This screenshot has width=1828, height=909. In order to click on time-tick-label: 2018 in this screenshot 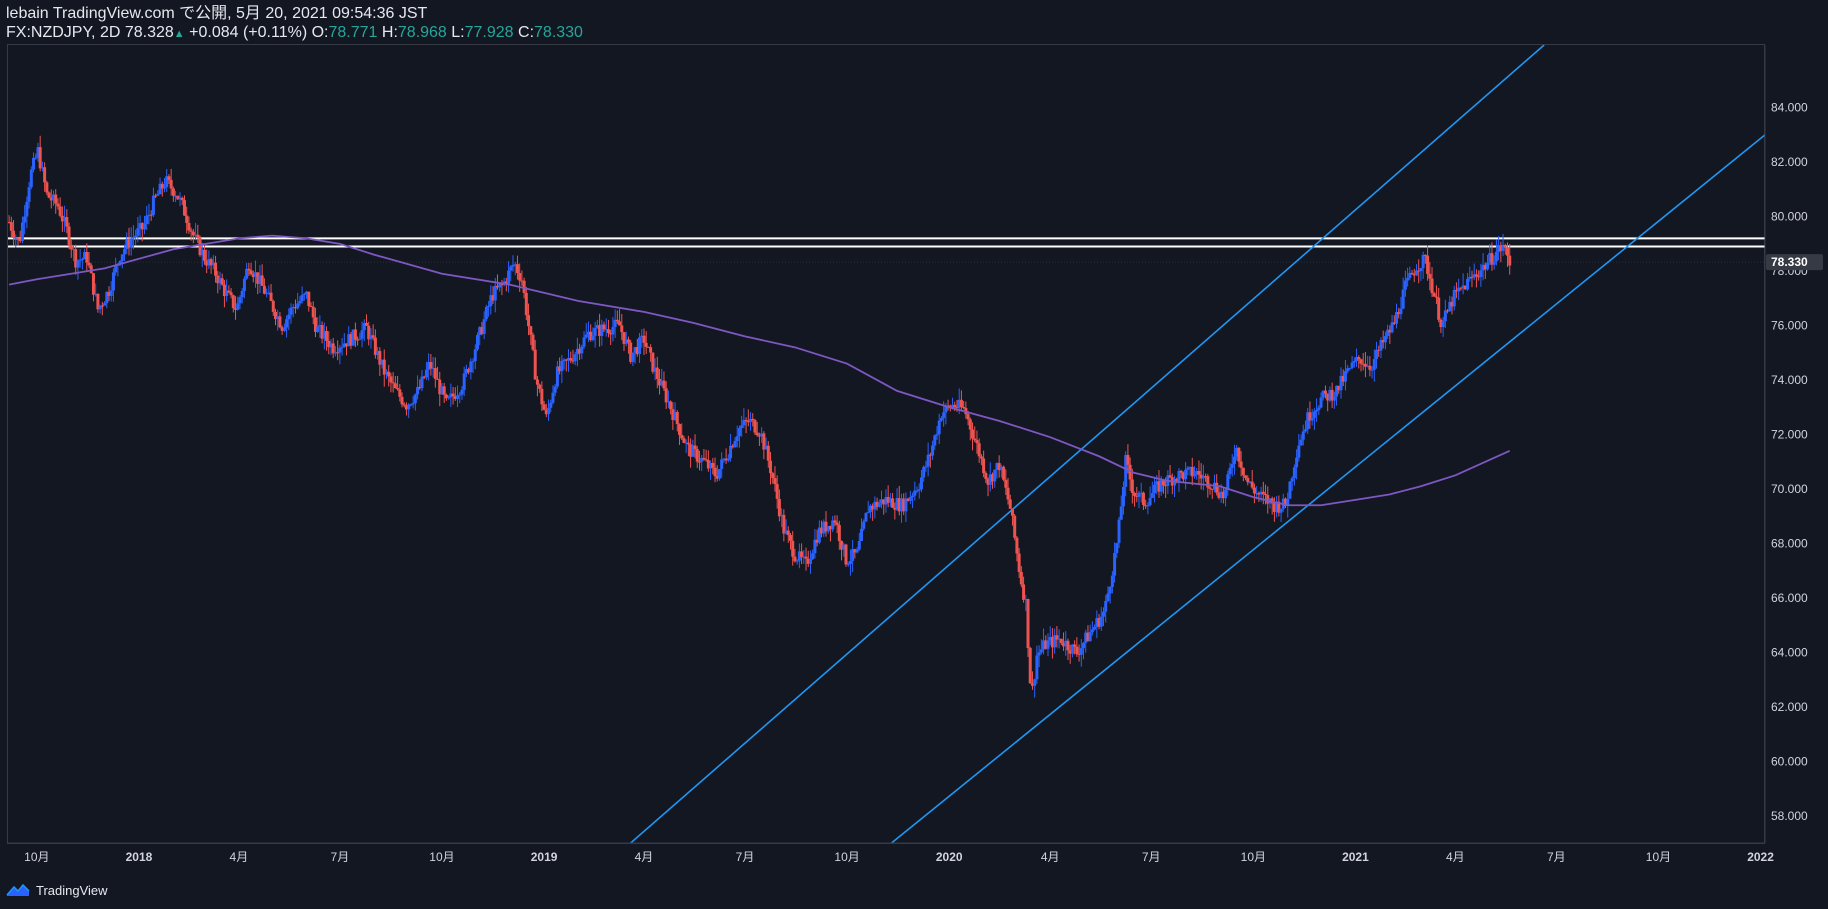, I will do `click(139, 857)`.